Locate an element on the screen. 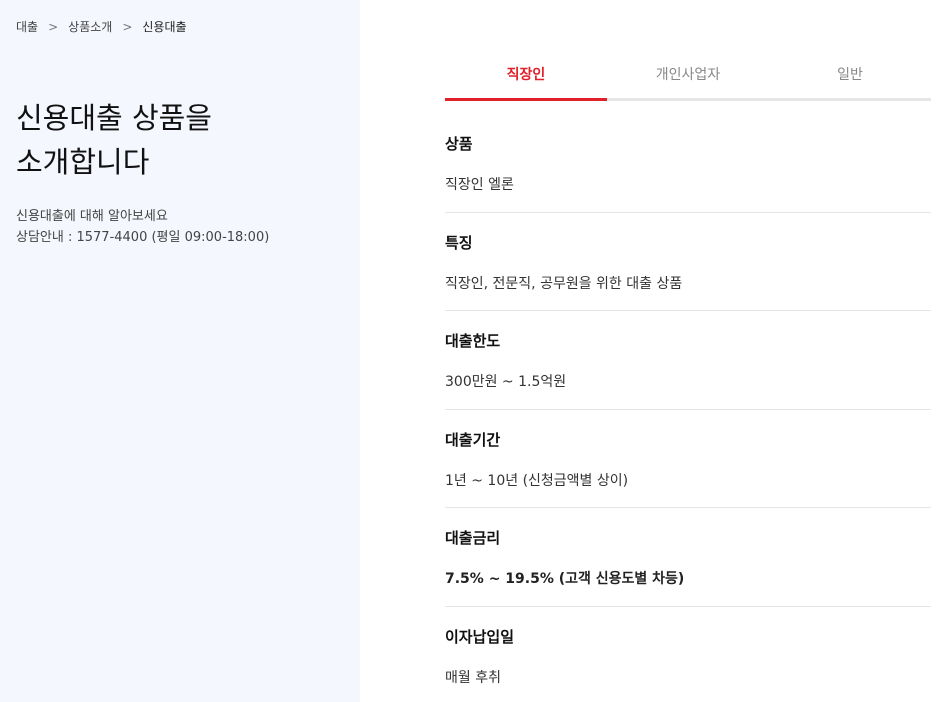  info-label: 특징 is located at coordinates (459, 242).